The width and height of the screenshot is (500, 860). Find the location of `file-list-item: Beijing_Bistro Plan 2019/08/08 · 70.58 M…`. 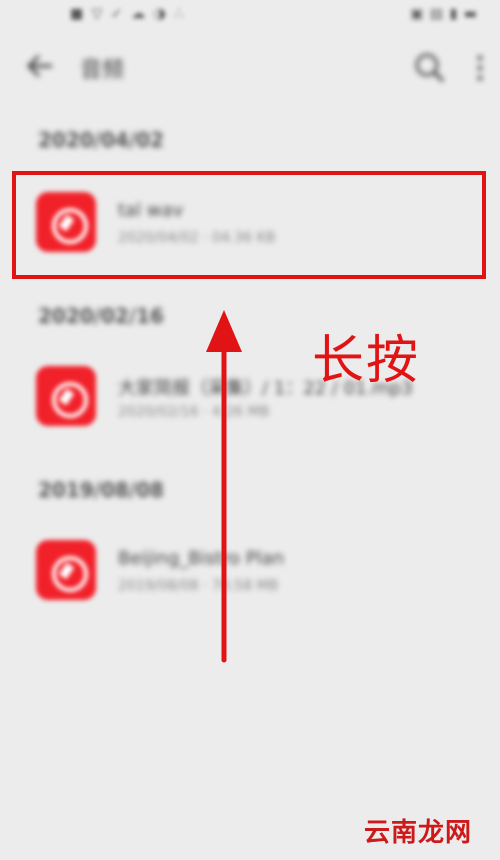

file-list-item: Beijing_Bistro Plan 2019/08/08 · 70.58 M… is located at coordinates (260, 570).